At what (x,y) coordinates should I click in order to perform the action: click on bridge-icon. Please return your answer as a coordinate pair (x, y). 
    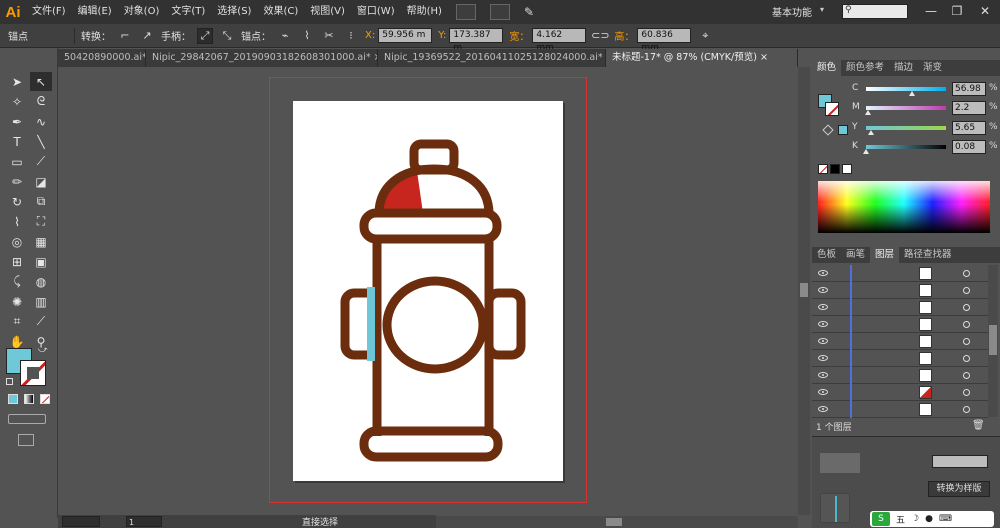
    Looking at the image, I should click on (465, 12).